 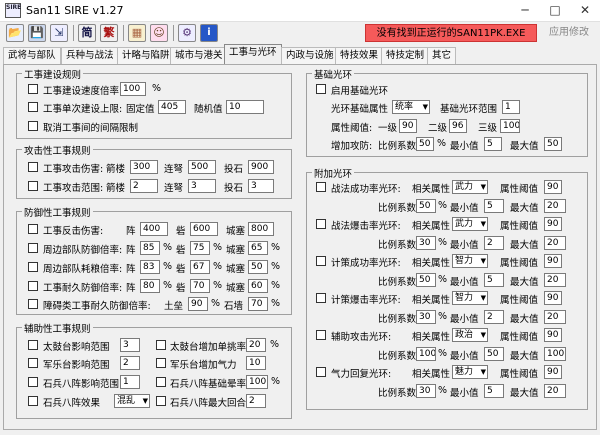 I want to click on taigu-range-checkbox, so click(x=33, y=345).